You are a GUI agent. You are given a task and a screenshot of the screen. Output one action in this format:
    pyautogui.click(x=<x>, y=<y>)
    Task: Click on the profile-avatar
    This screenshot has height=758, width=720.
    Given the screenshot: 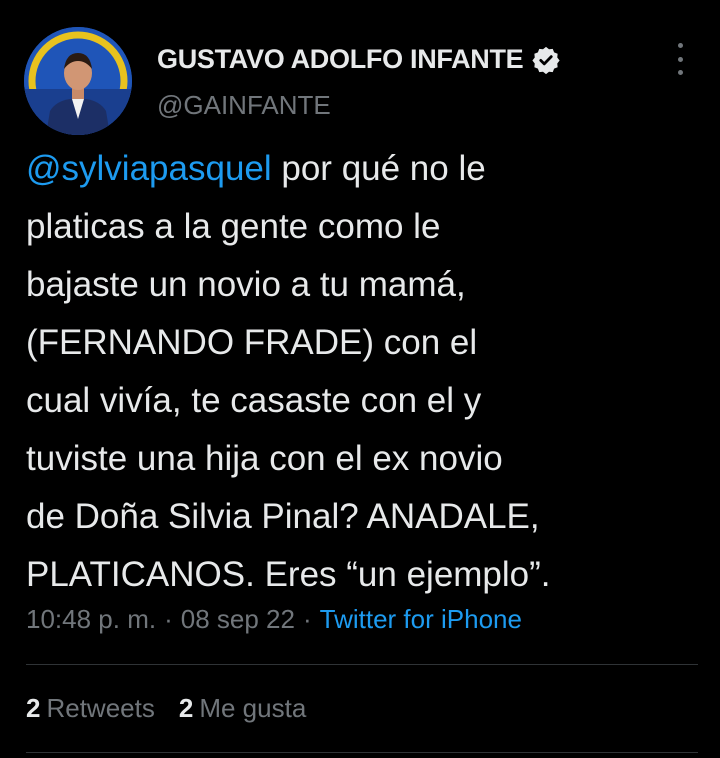 What is the action you would take?
    pyautogui.click(x=78, y=81)
    